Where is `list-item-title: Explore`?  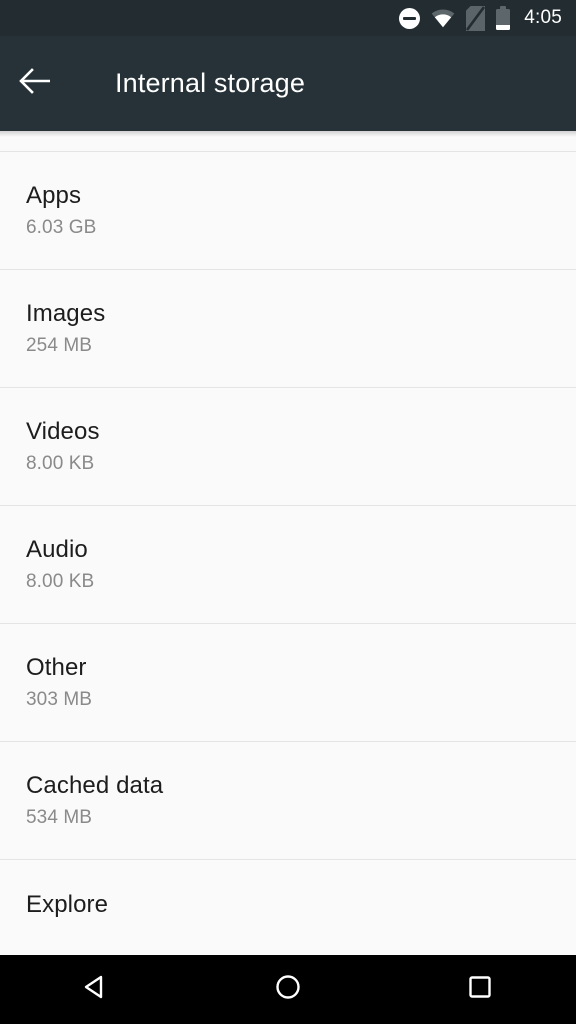 list-item-title: Explore is located at coordinates (67, 904).